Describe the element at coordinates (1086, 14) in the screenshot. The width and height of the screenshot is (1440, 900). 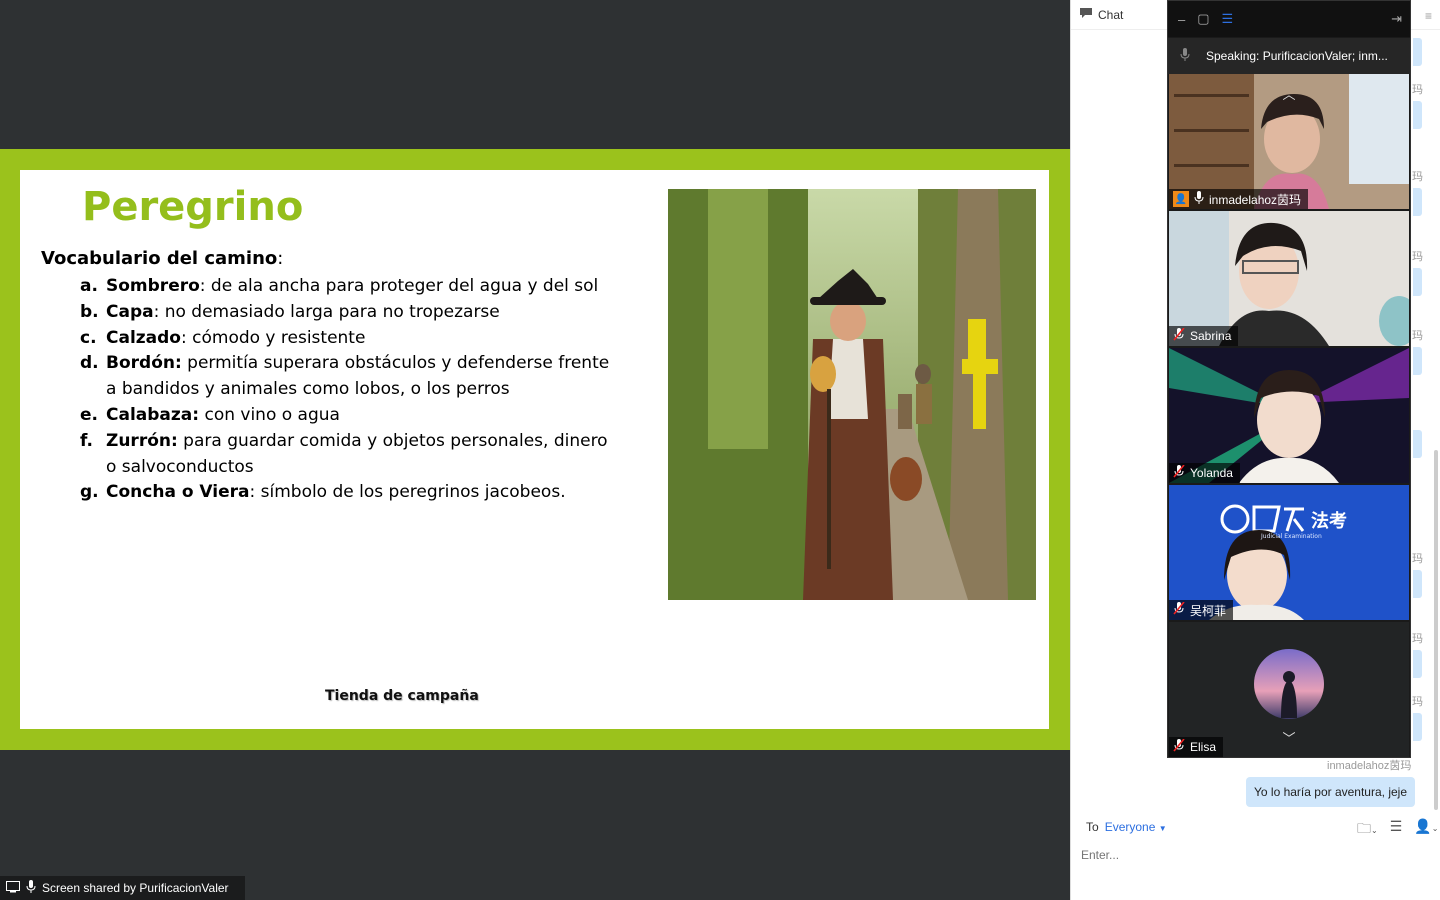
I see `chat-bubble-icon` at that location.